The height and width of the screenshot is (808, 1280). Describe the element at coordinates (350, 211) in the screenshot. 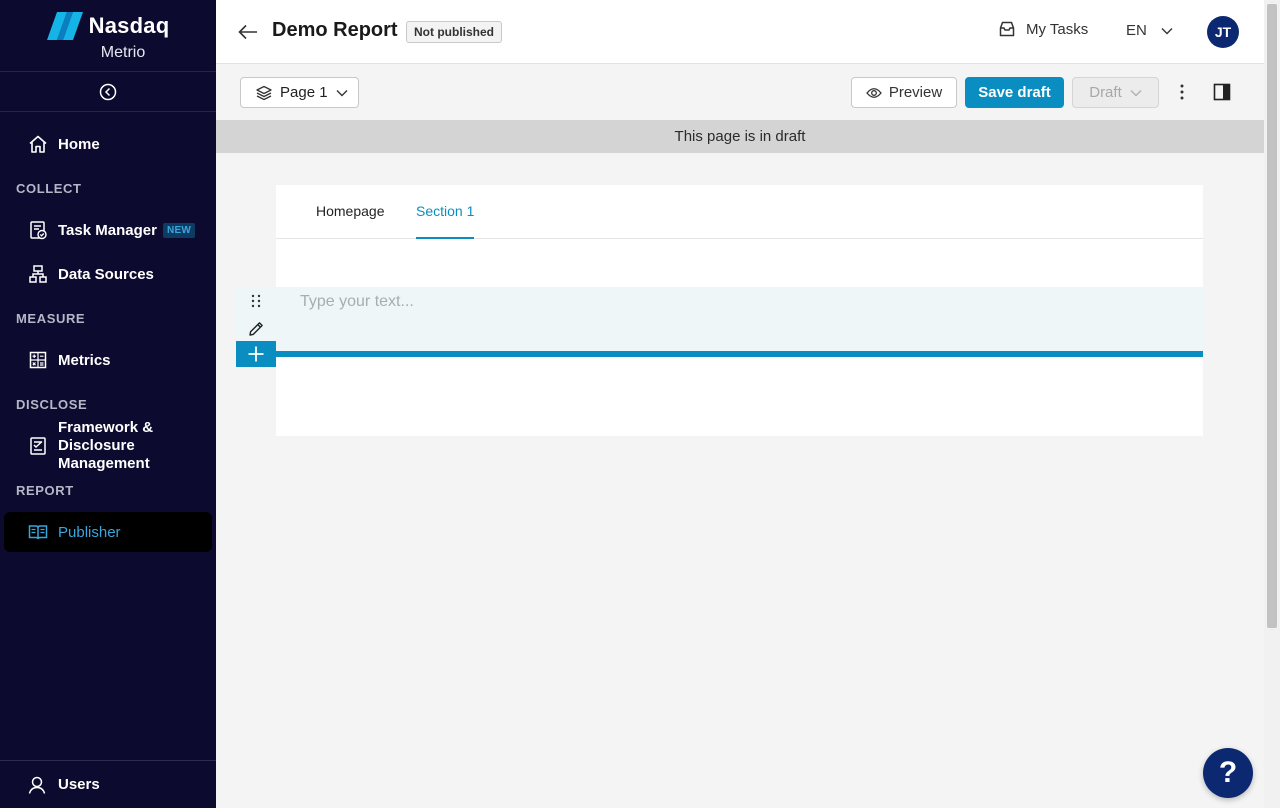

I see `tab-homepage: Homepage` at that location.